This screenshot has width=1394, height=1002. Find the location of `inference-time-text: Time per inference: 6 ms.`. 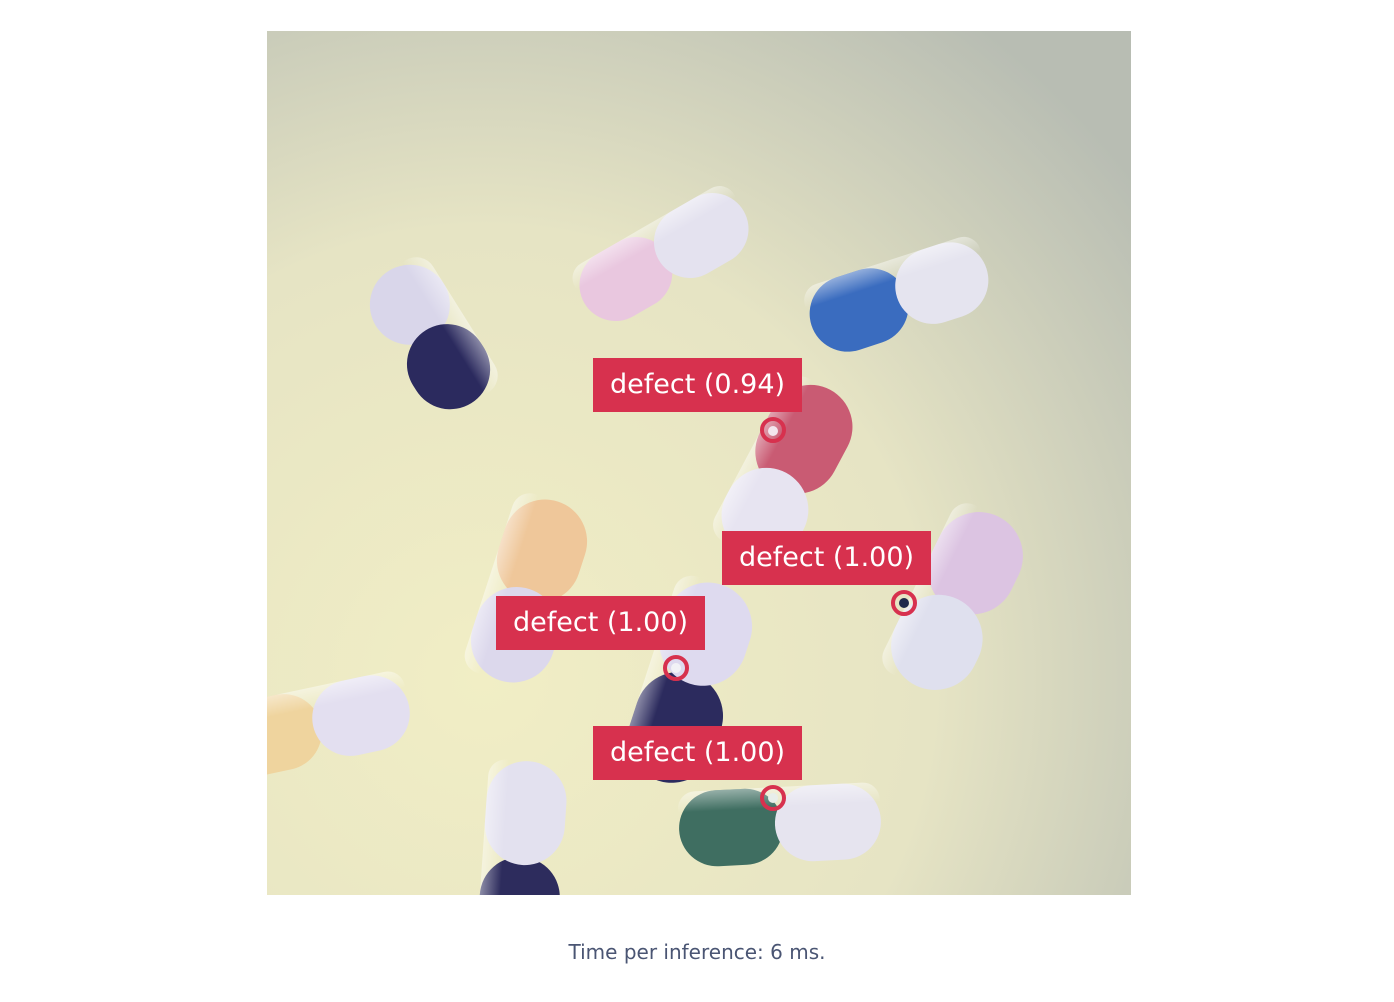

inference-time-text: Time per inference: 6 ms. is located at coordinates (697, 952).